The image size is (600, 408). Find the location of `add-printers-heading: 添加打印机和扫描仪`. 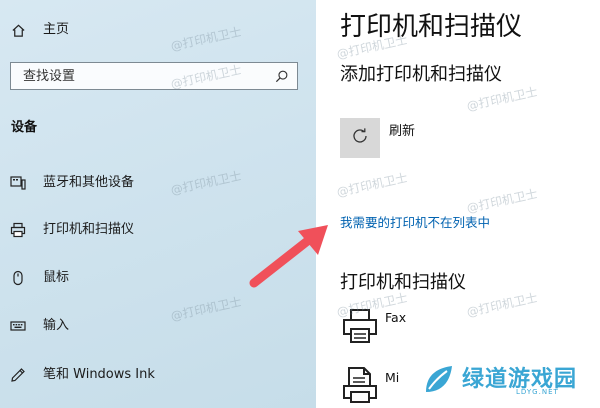

add-printers-heading: 添加打印机和扫描仪 is located at coordinates (421, 74).